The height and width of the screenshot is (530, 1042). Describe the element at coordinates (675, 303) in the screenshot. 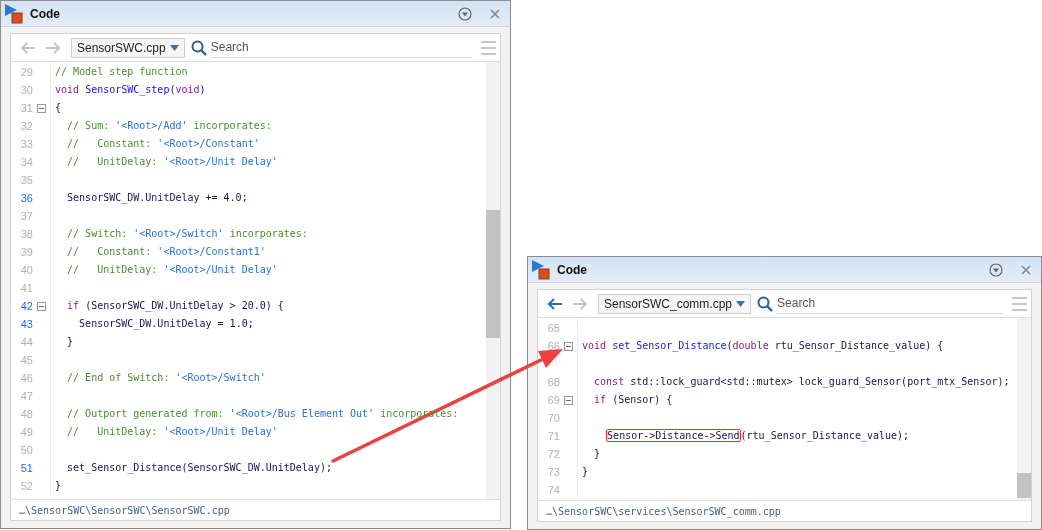

I see `file-dropdown: SensorSWC_comm.cpp` at that location.